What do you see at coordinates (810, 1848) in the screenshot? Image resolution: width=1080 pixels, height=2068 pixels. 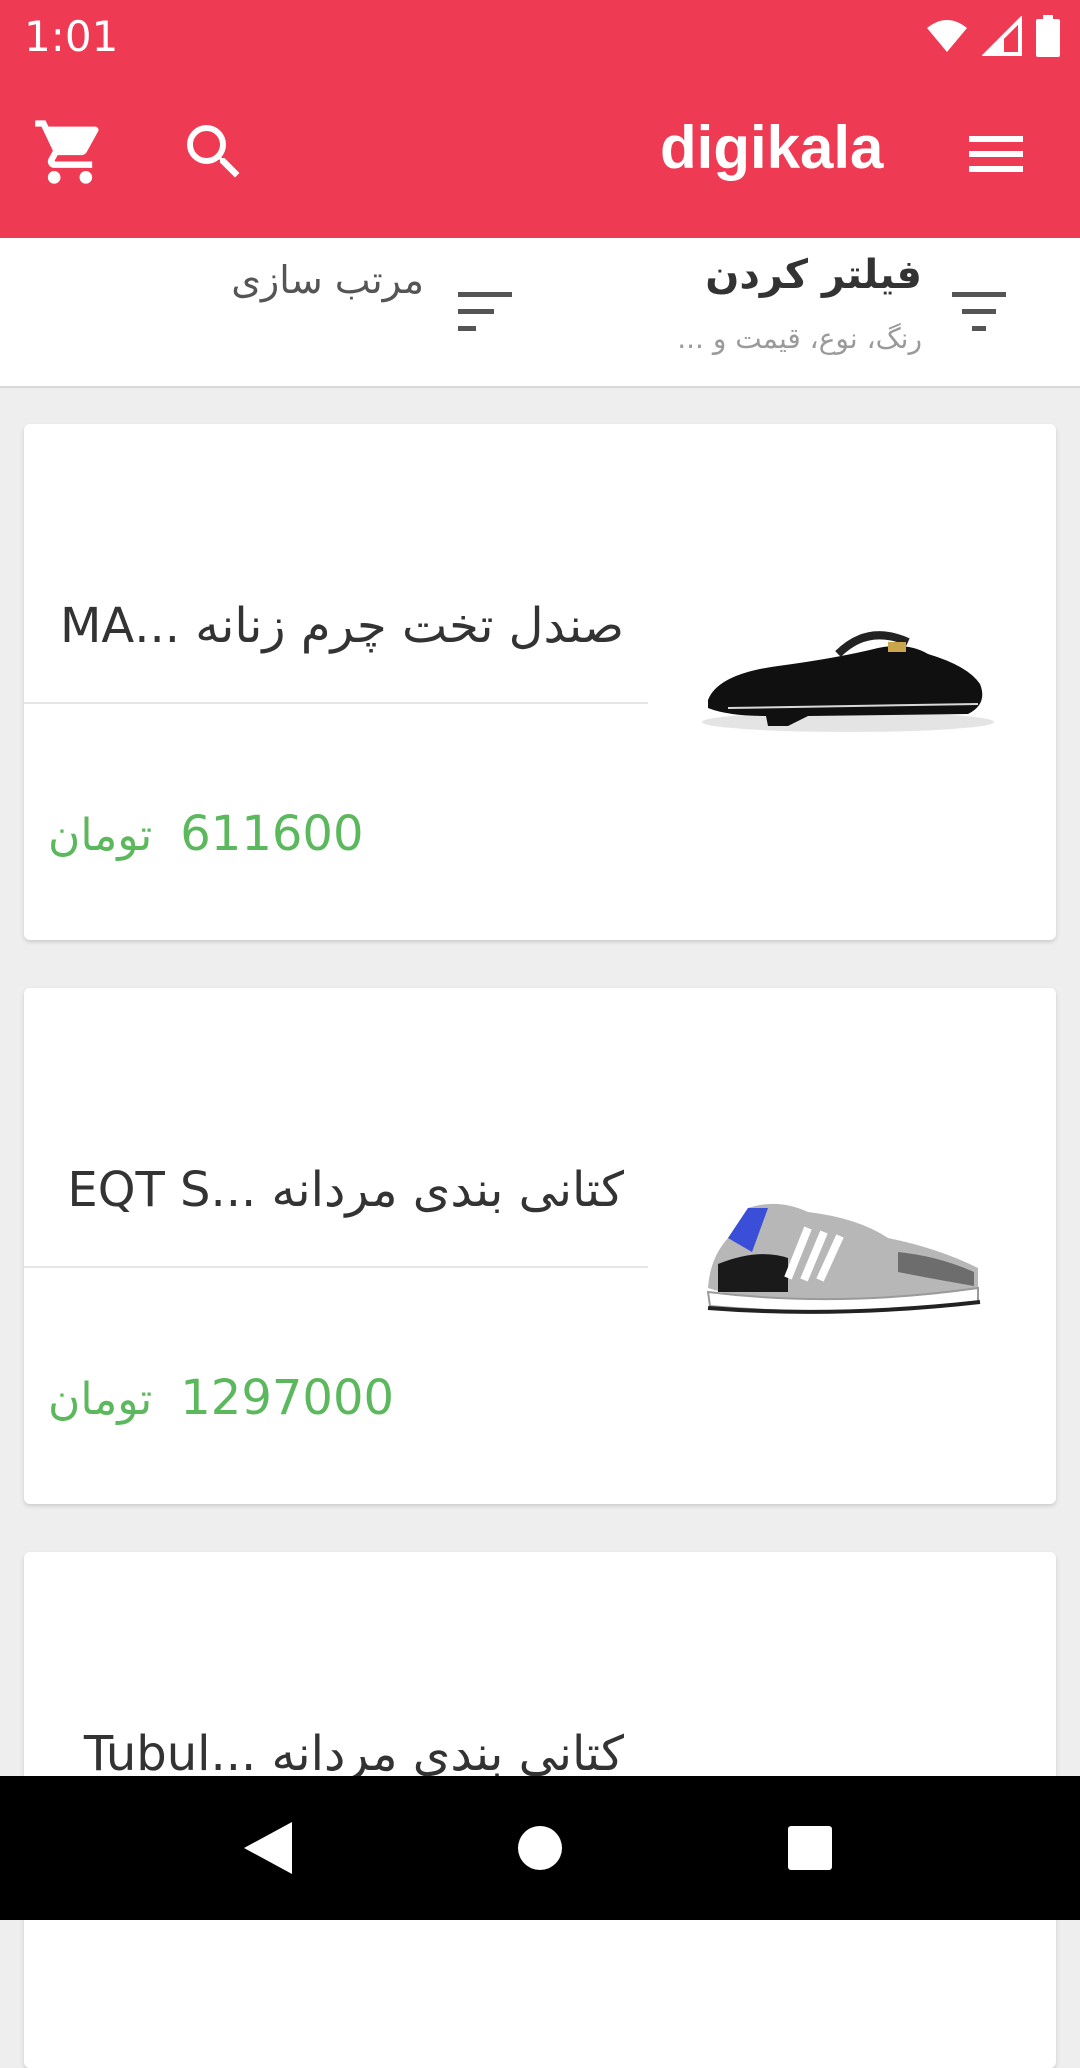 I see `recents-icon` at bounding box center [810, 1848].